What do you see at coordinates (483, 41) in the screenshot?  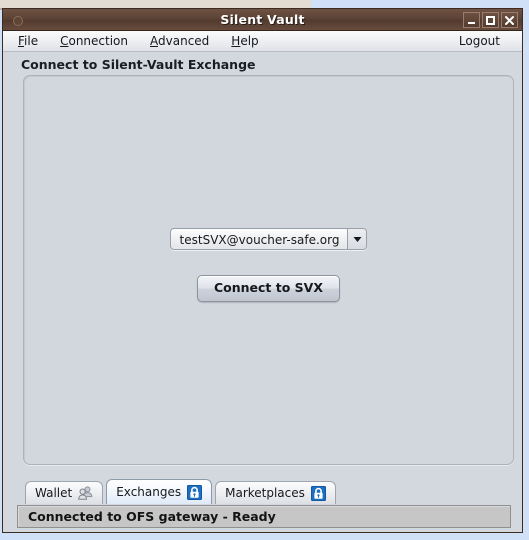 I see `menu-item-logout: Logout` at bounding box center [483, 41].